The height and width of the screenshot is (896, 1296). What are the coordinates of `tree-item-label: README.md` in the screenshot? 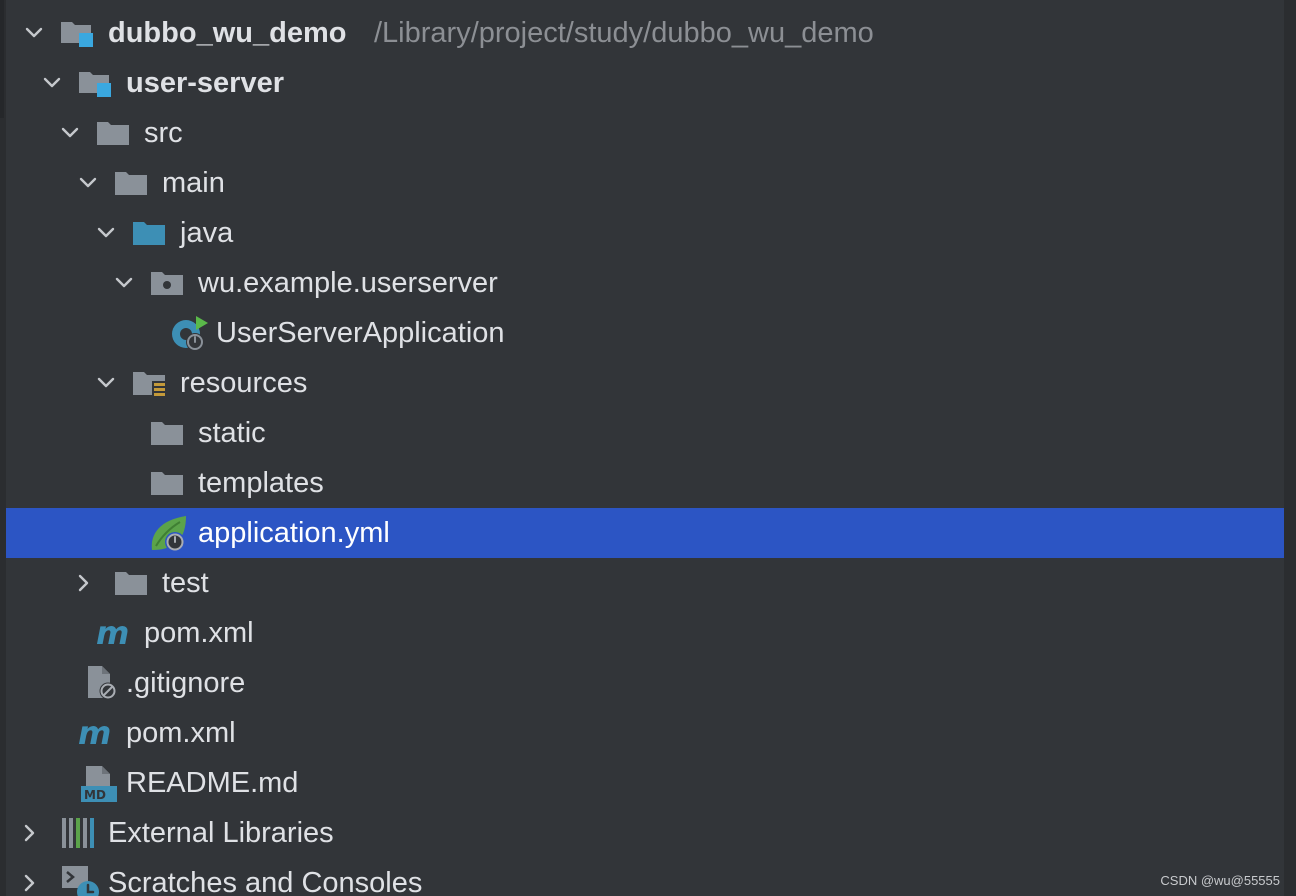 It's located at (212, 783).